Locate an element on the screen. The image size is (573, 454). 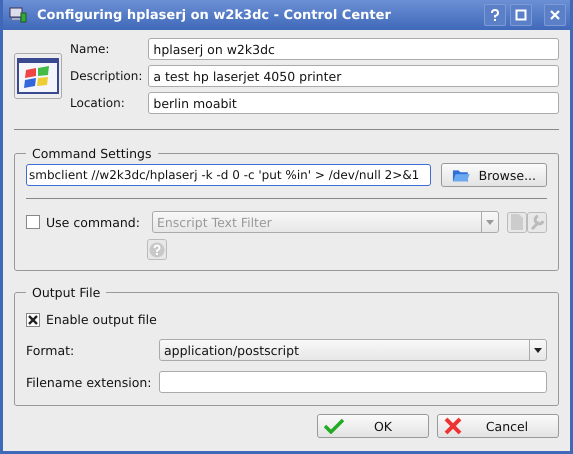
wrench-icon is located at coordinates (537, 222).